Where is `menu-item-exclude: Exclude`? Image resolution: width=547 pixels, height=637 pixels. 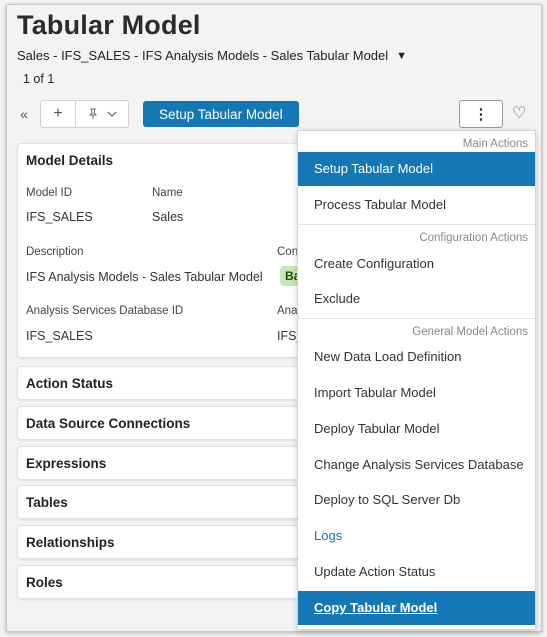
menu-item-exclude: Exclude is located at coordinates (416, 299).